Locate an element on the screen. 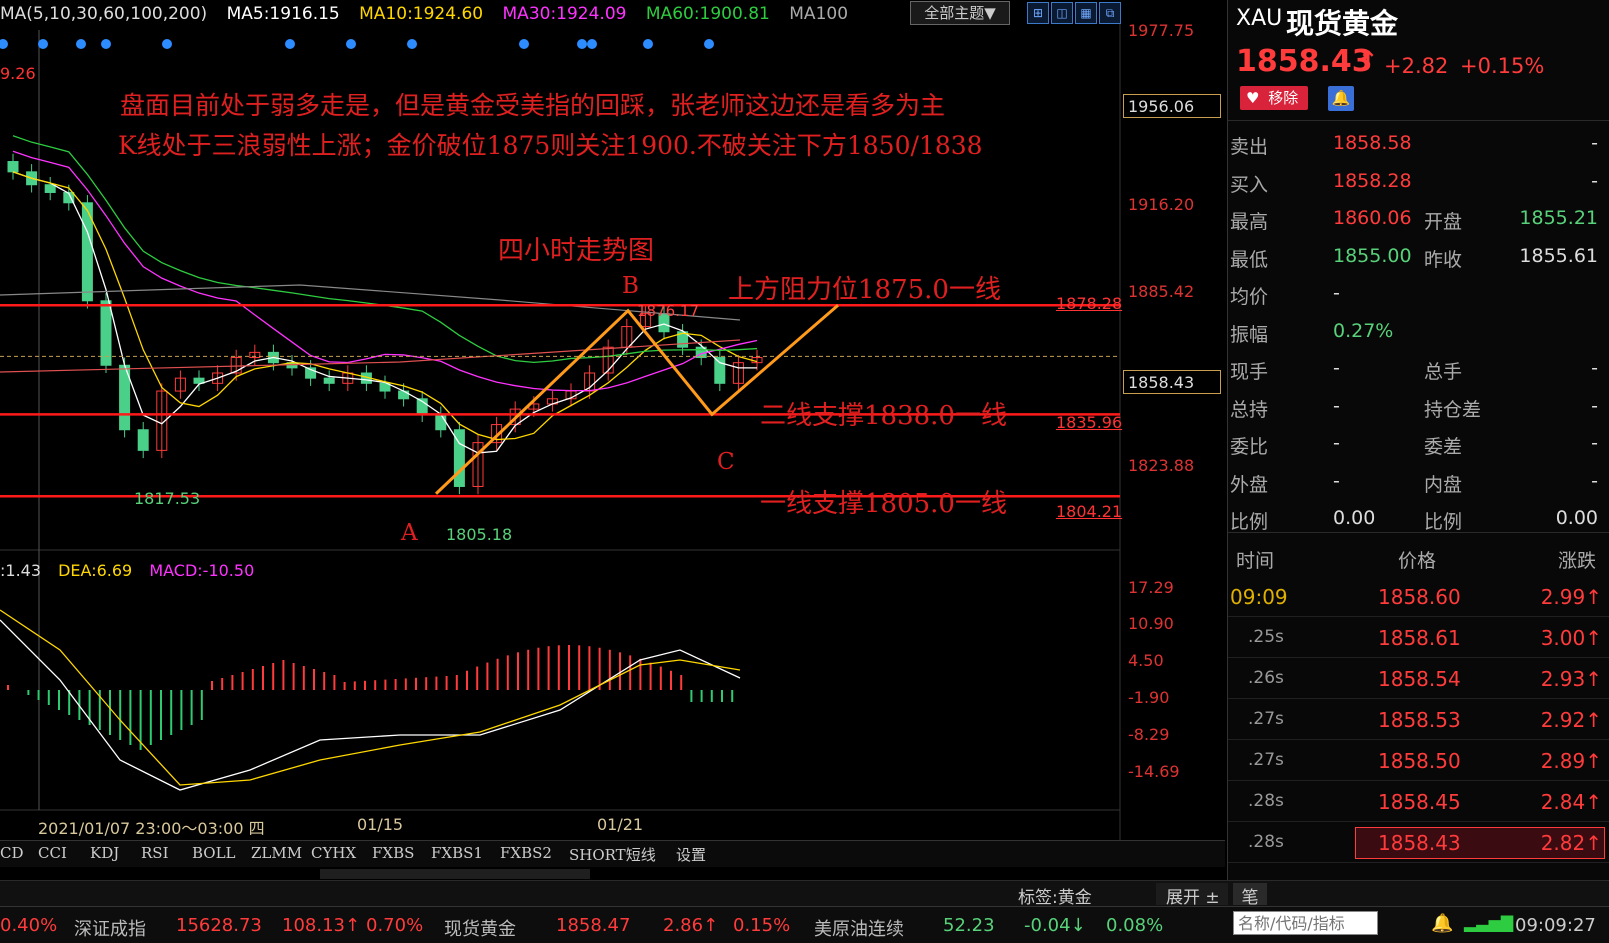 This screenshot has height=943, width=1609. status-oil-pct: 0.08% is located at coordinates (1135, 925).